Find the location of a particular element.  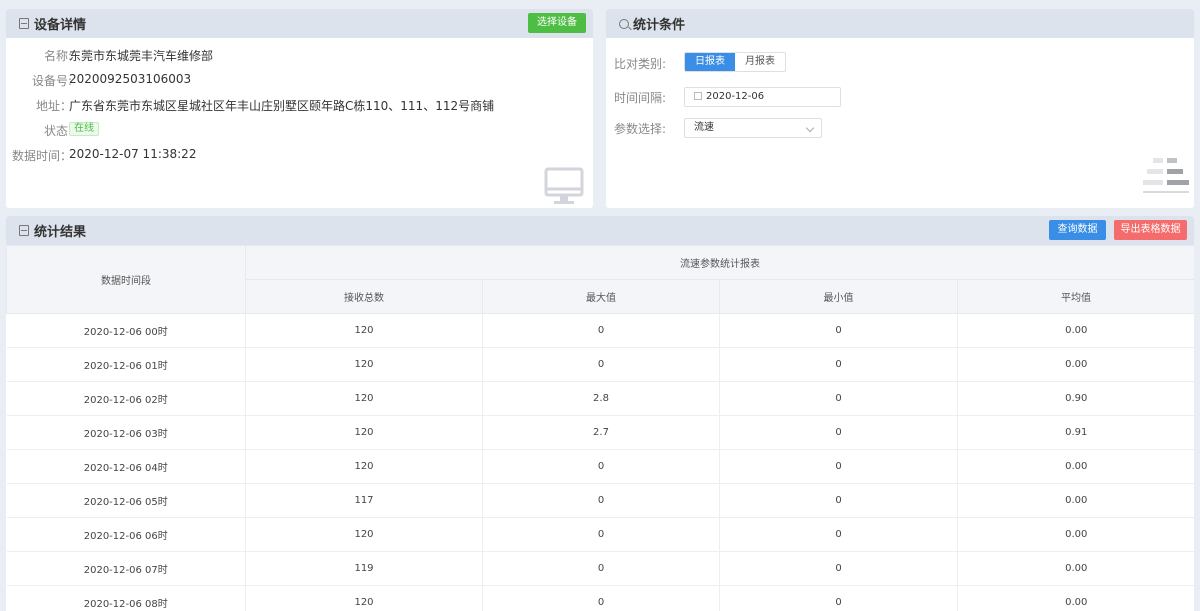

group-header: 流速参数统计报表 is located at coordinates (719, 262).